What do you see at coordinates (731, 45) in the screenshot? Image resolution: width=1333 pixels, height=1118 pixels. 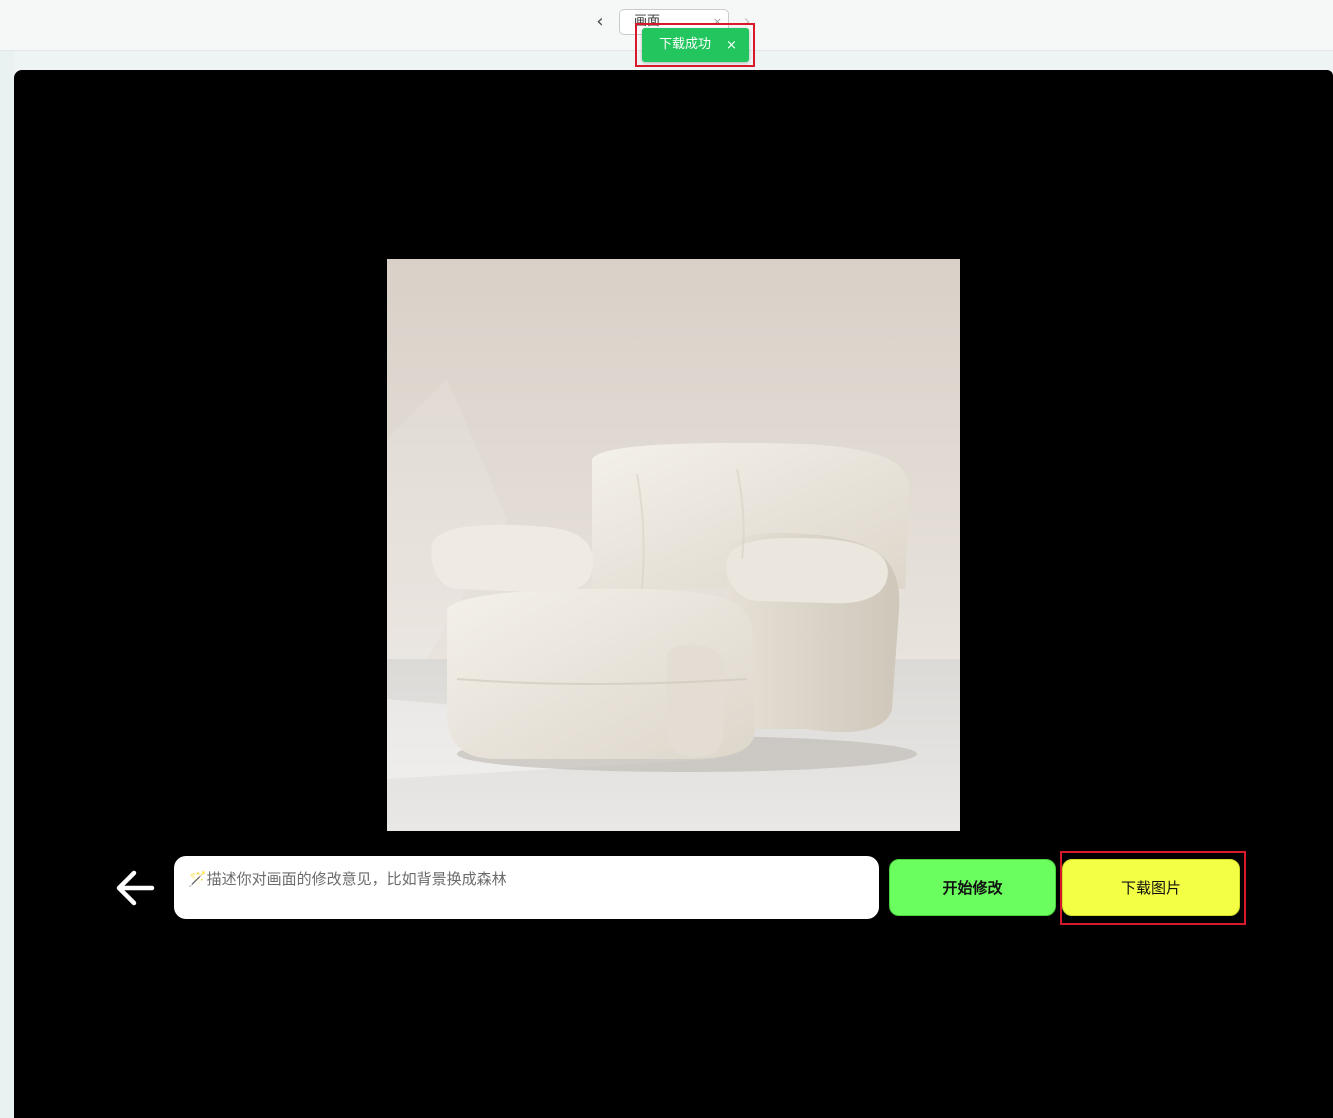 I see `toast-close-icon: ×` at bounding box center [731, 45].